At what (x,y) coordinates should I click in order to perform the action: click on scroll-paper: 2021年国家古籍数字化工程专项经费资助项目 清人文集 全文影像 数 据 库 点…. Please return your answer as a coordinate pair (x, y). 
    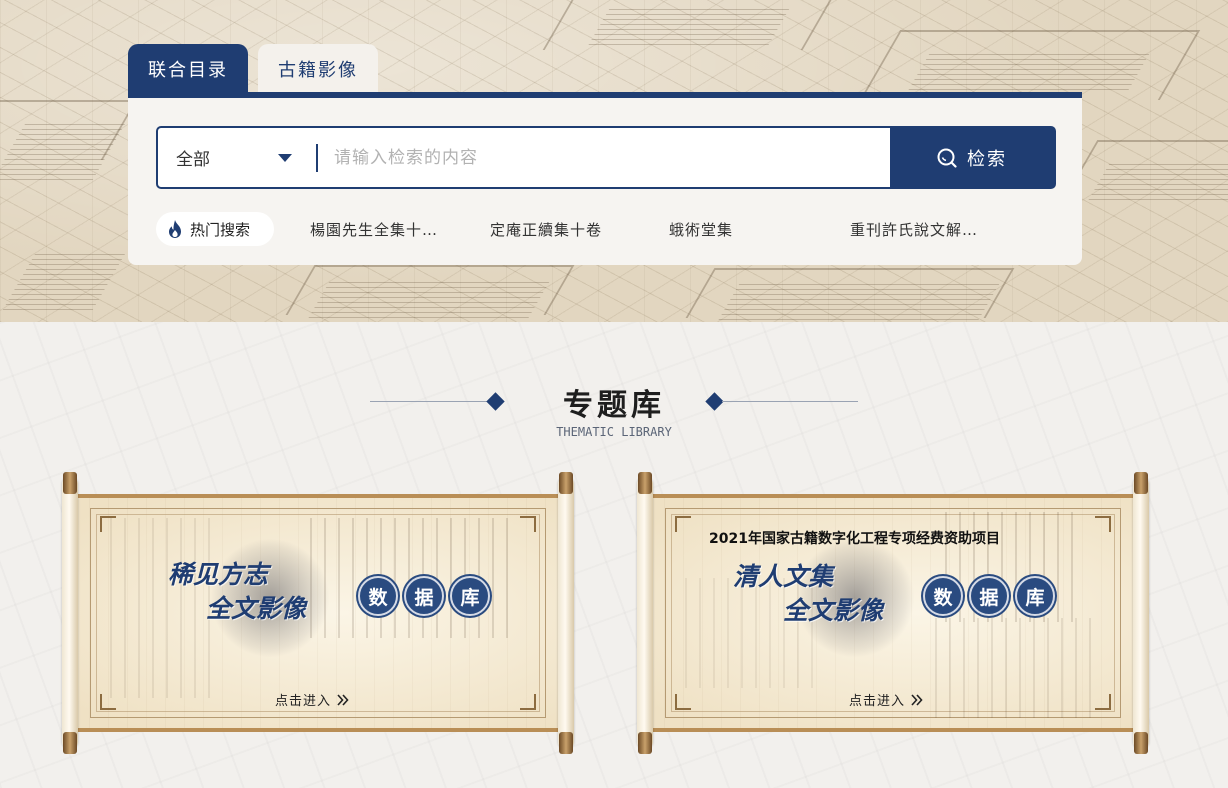
    Looking at the image, I should click on (893, 613).